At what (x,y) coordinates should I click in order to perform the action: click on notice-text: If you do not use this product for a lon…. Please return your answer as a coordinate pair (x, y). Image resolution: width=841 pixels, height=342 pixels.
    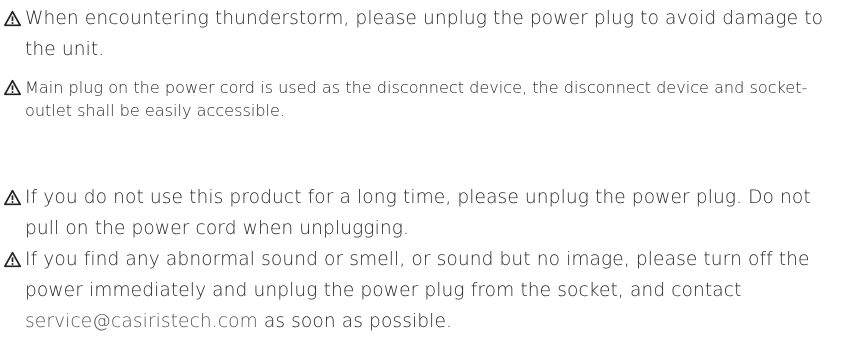
    Looking at the image, I should click on (418, 213).